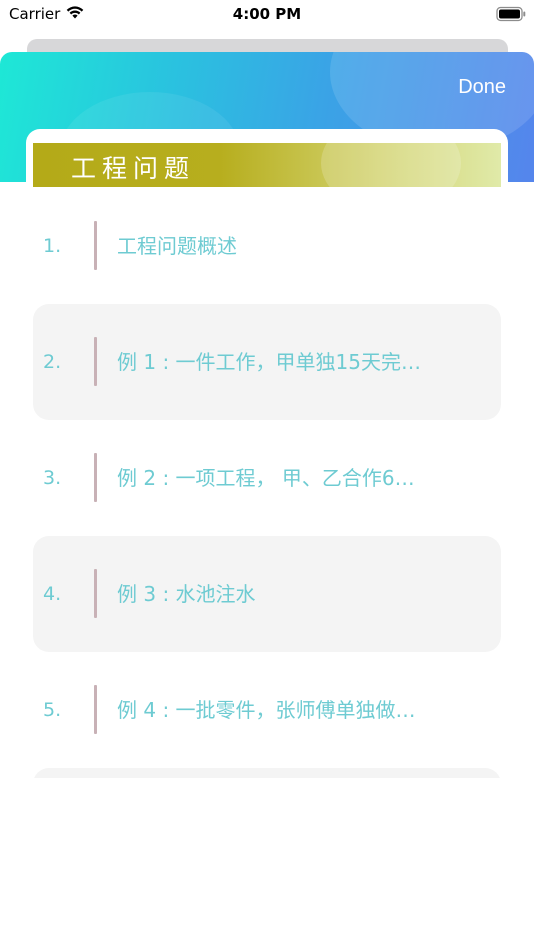 This screenshot has height=950, width=534. Describe the element at coordinates (267, 246) in the screenshot. I see `list-item: 1. 工程问题概述` at that location.